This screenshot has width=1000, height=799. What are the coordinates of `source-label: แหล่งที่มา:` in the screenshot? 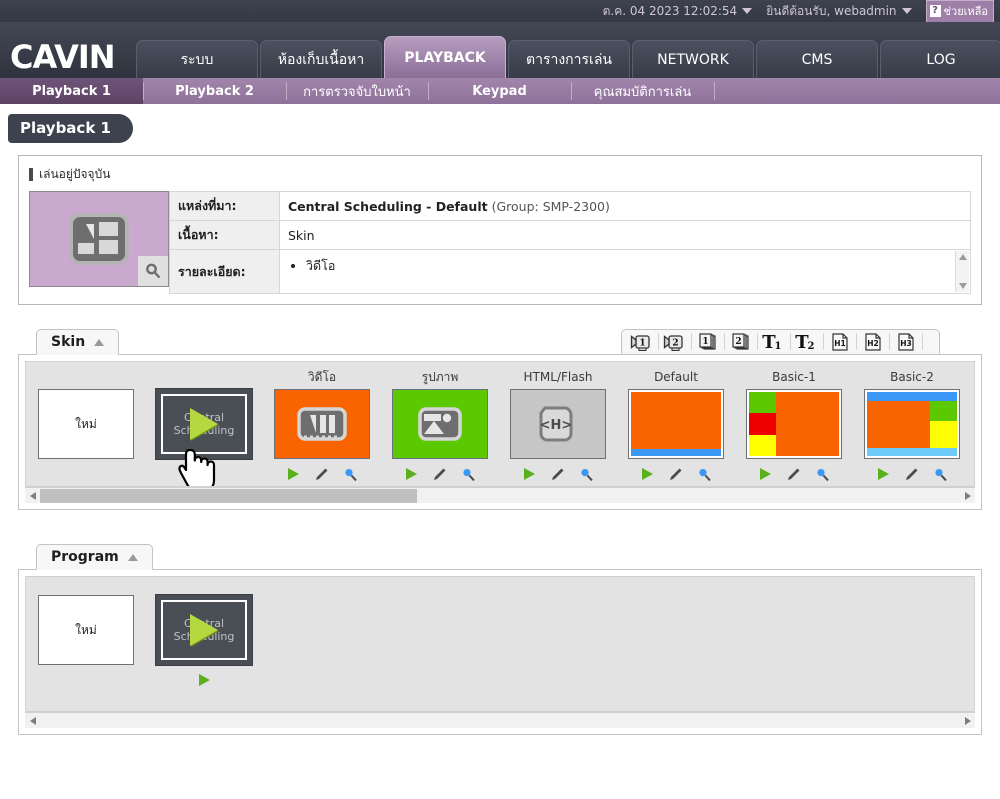 It's located at (224, 206).